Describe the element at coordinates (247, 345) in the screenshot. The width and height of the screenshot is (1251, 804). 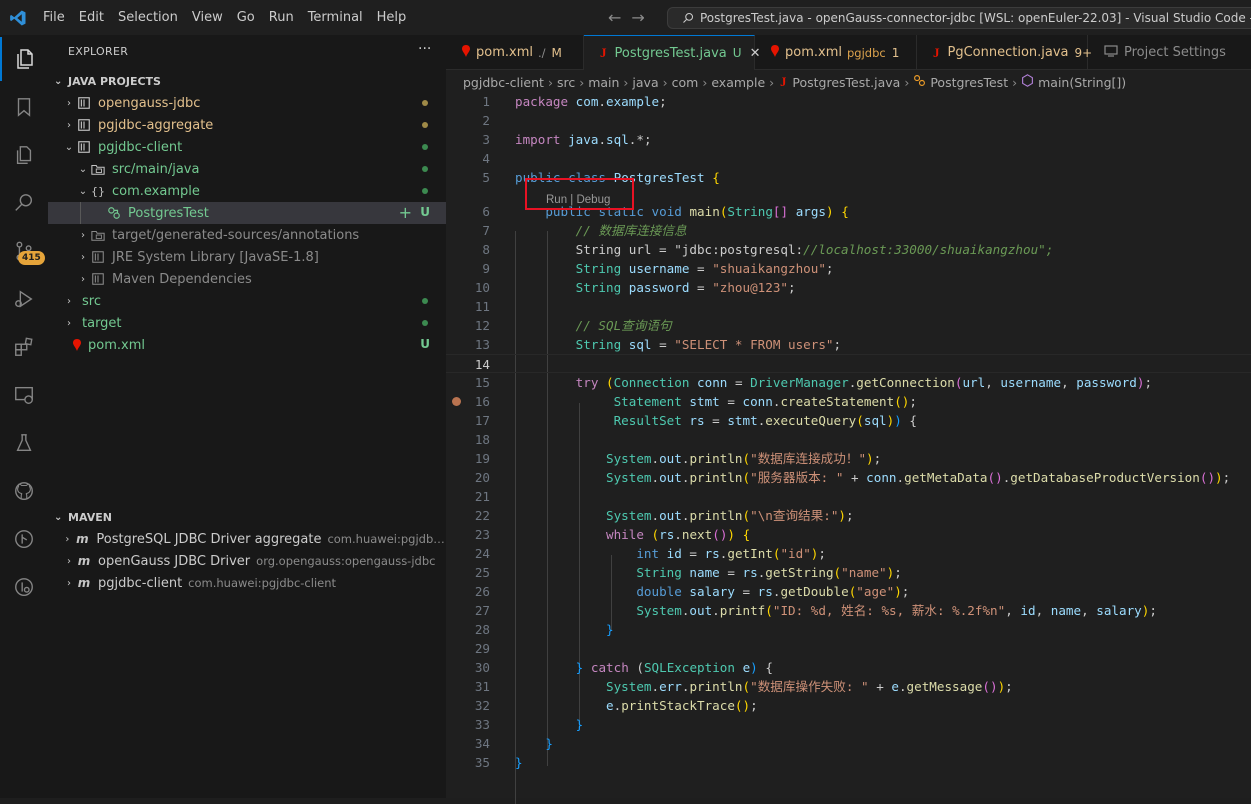
I see `tree-item-pom-xml: pom.xml U` at that location.